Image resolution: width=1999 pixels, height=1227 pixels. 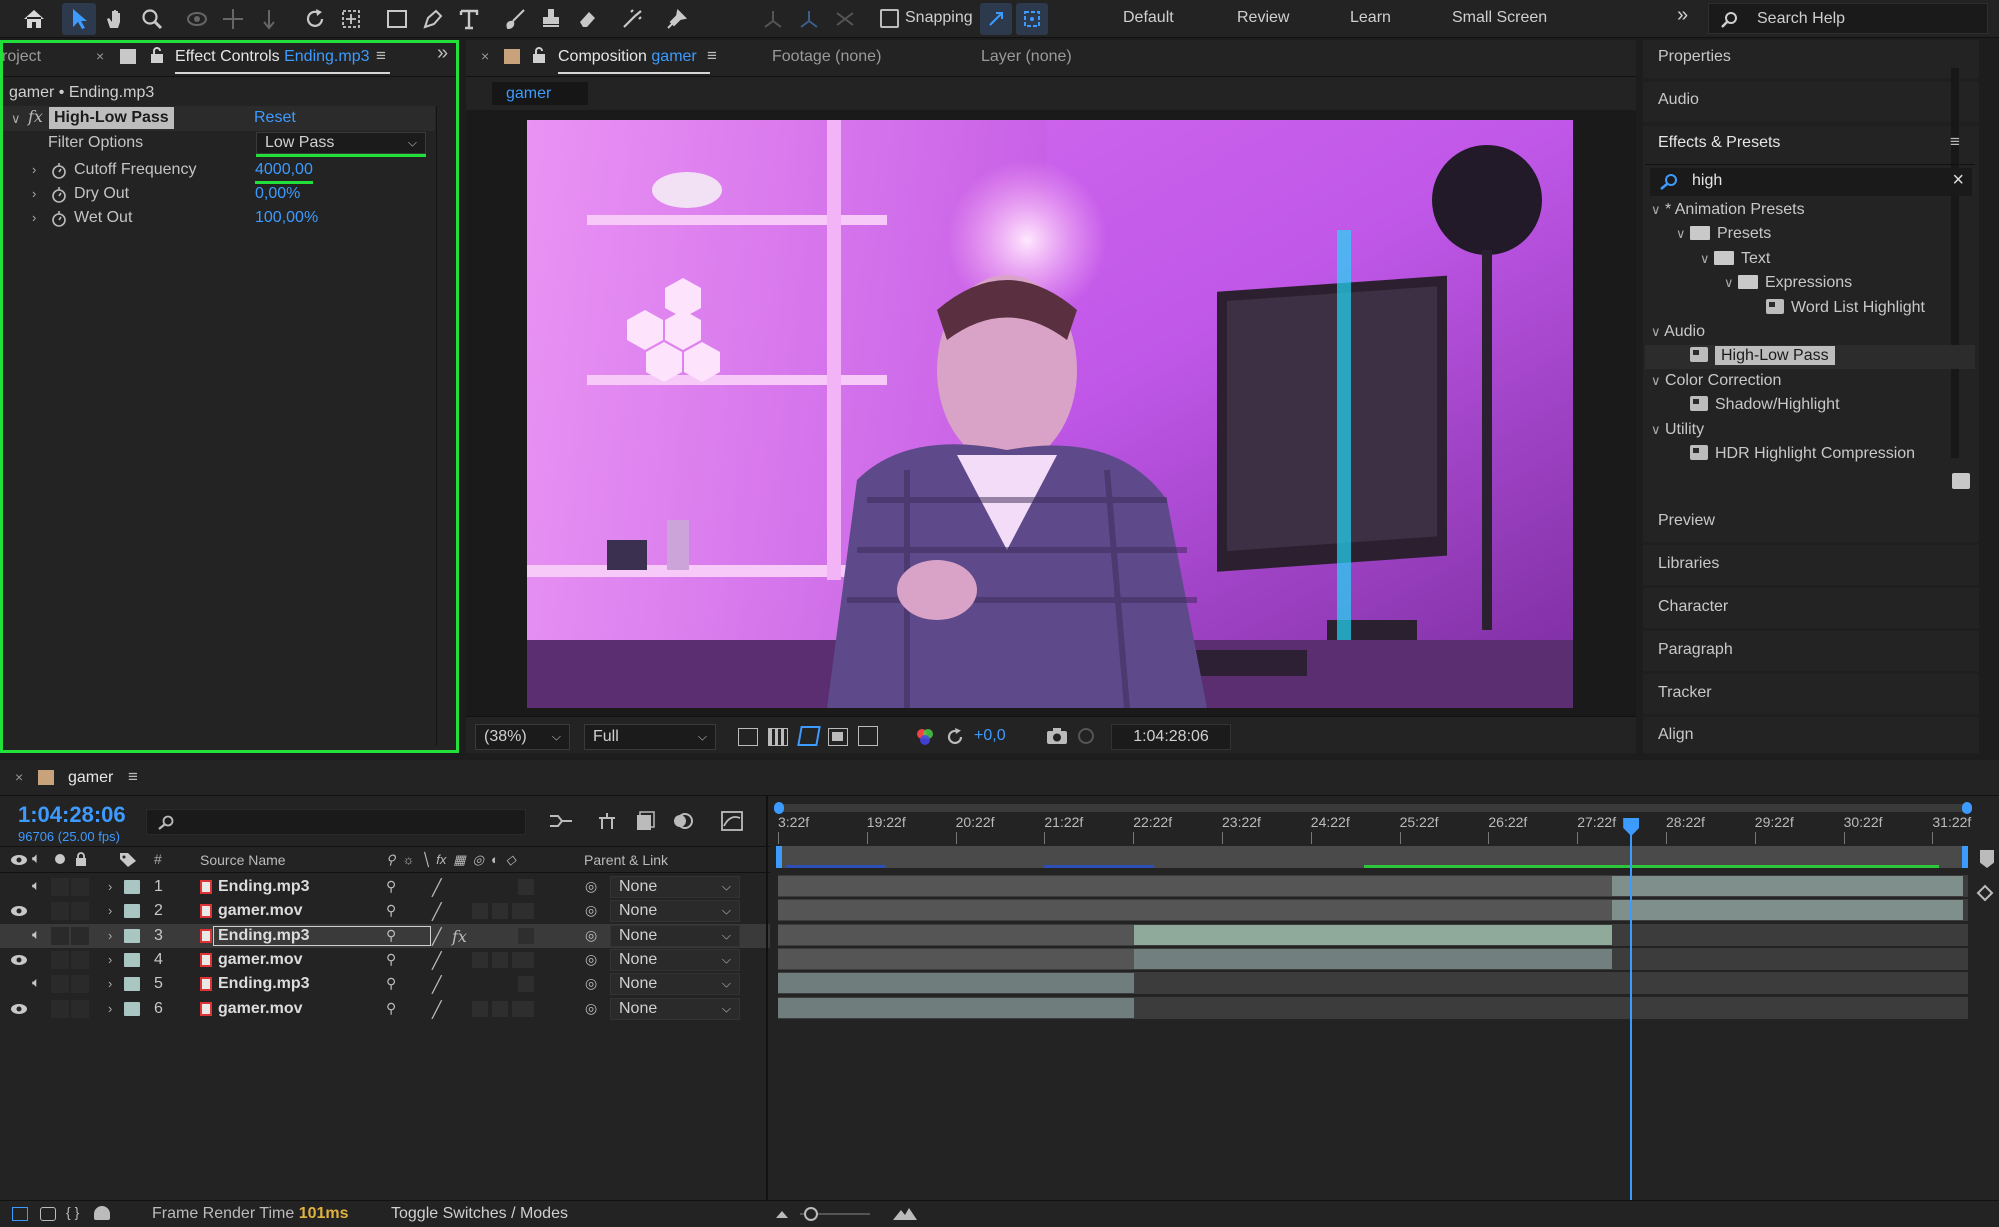 What do you see at coordinates (111, 118) in the screenshot?
I see `effect-name: High-Low Pass` at bounding box center [111, 118].